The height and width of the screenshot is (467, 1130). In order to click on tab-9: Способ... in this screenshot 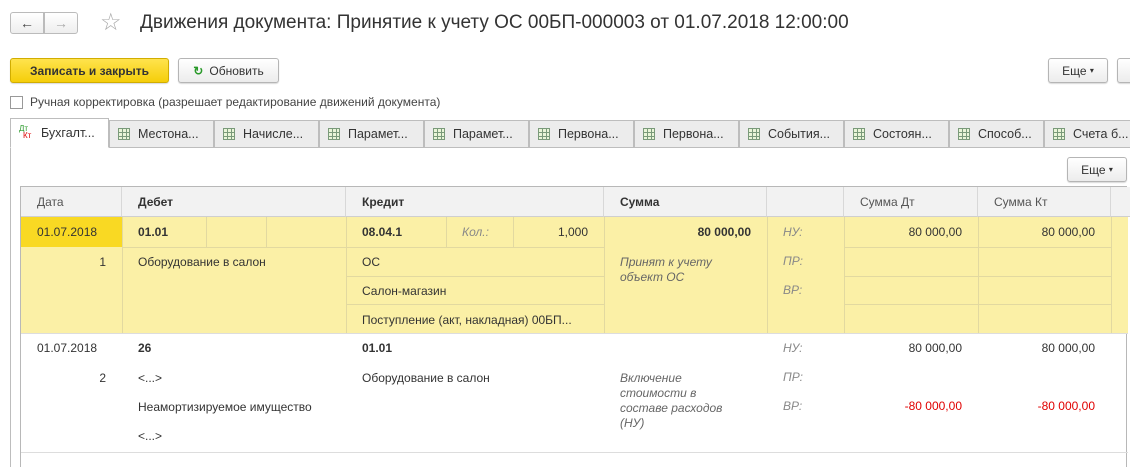, I will do `click(996, 134)`.